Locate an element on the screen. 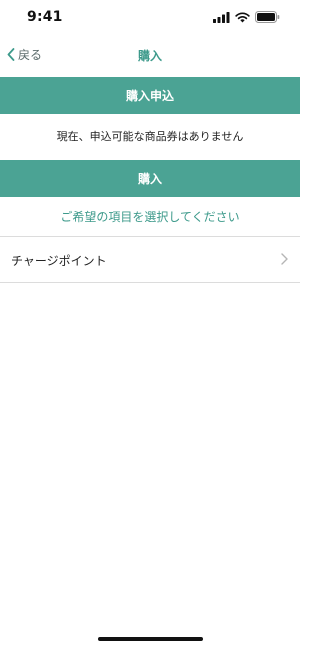 This screenshot has width=320, height=650. list-item-charge-points: チャージポイント is located at coordinates (150, 260).